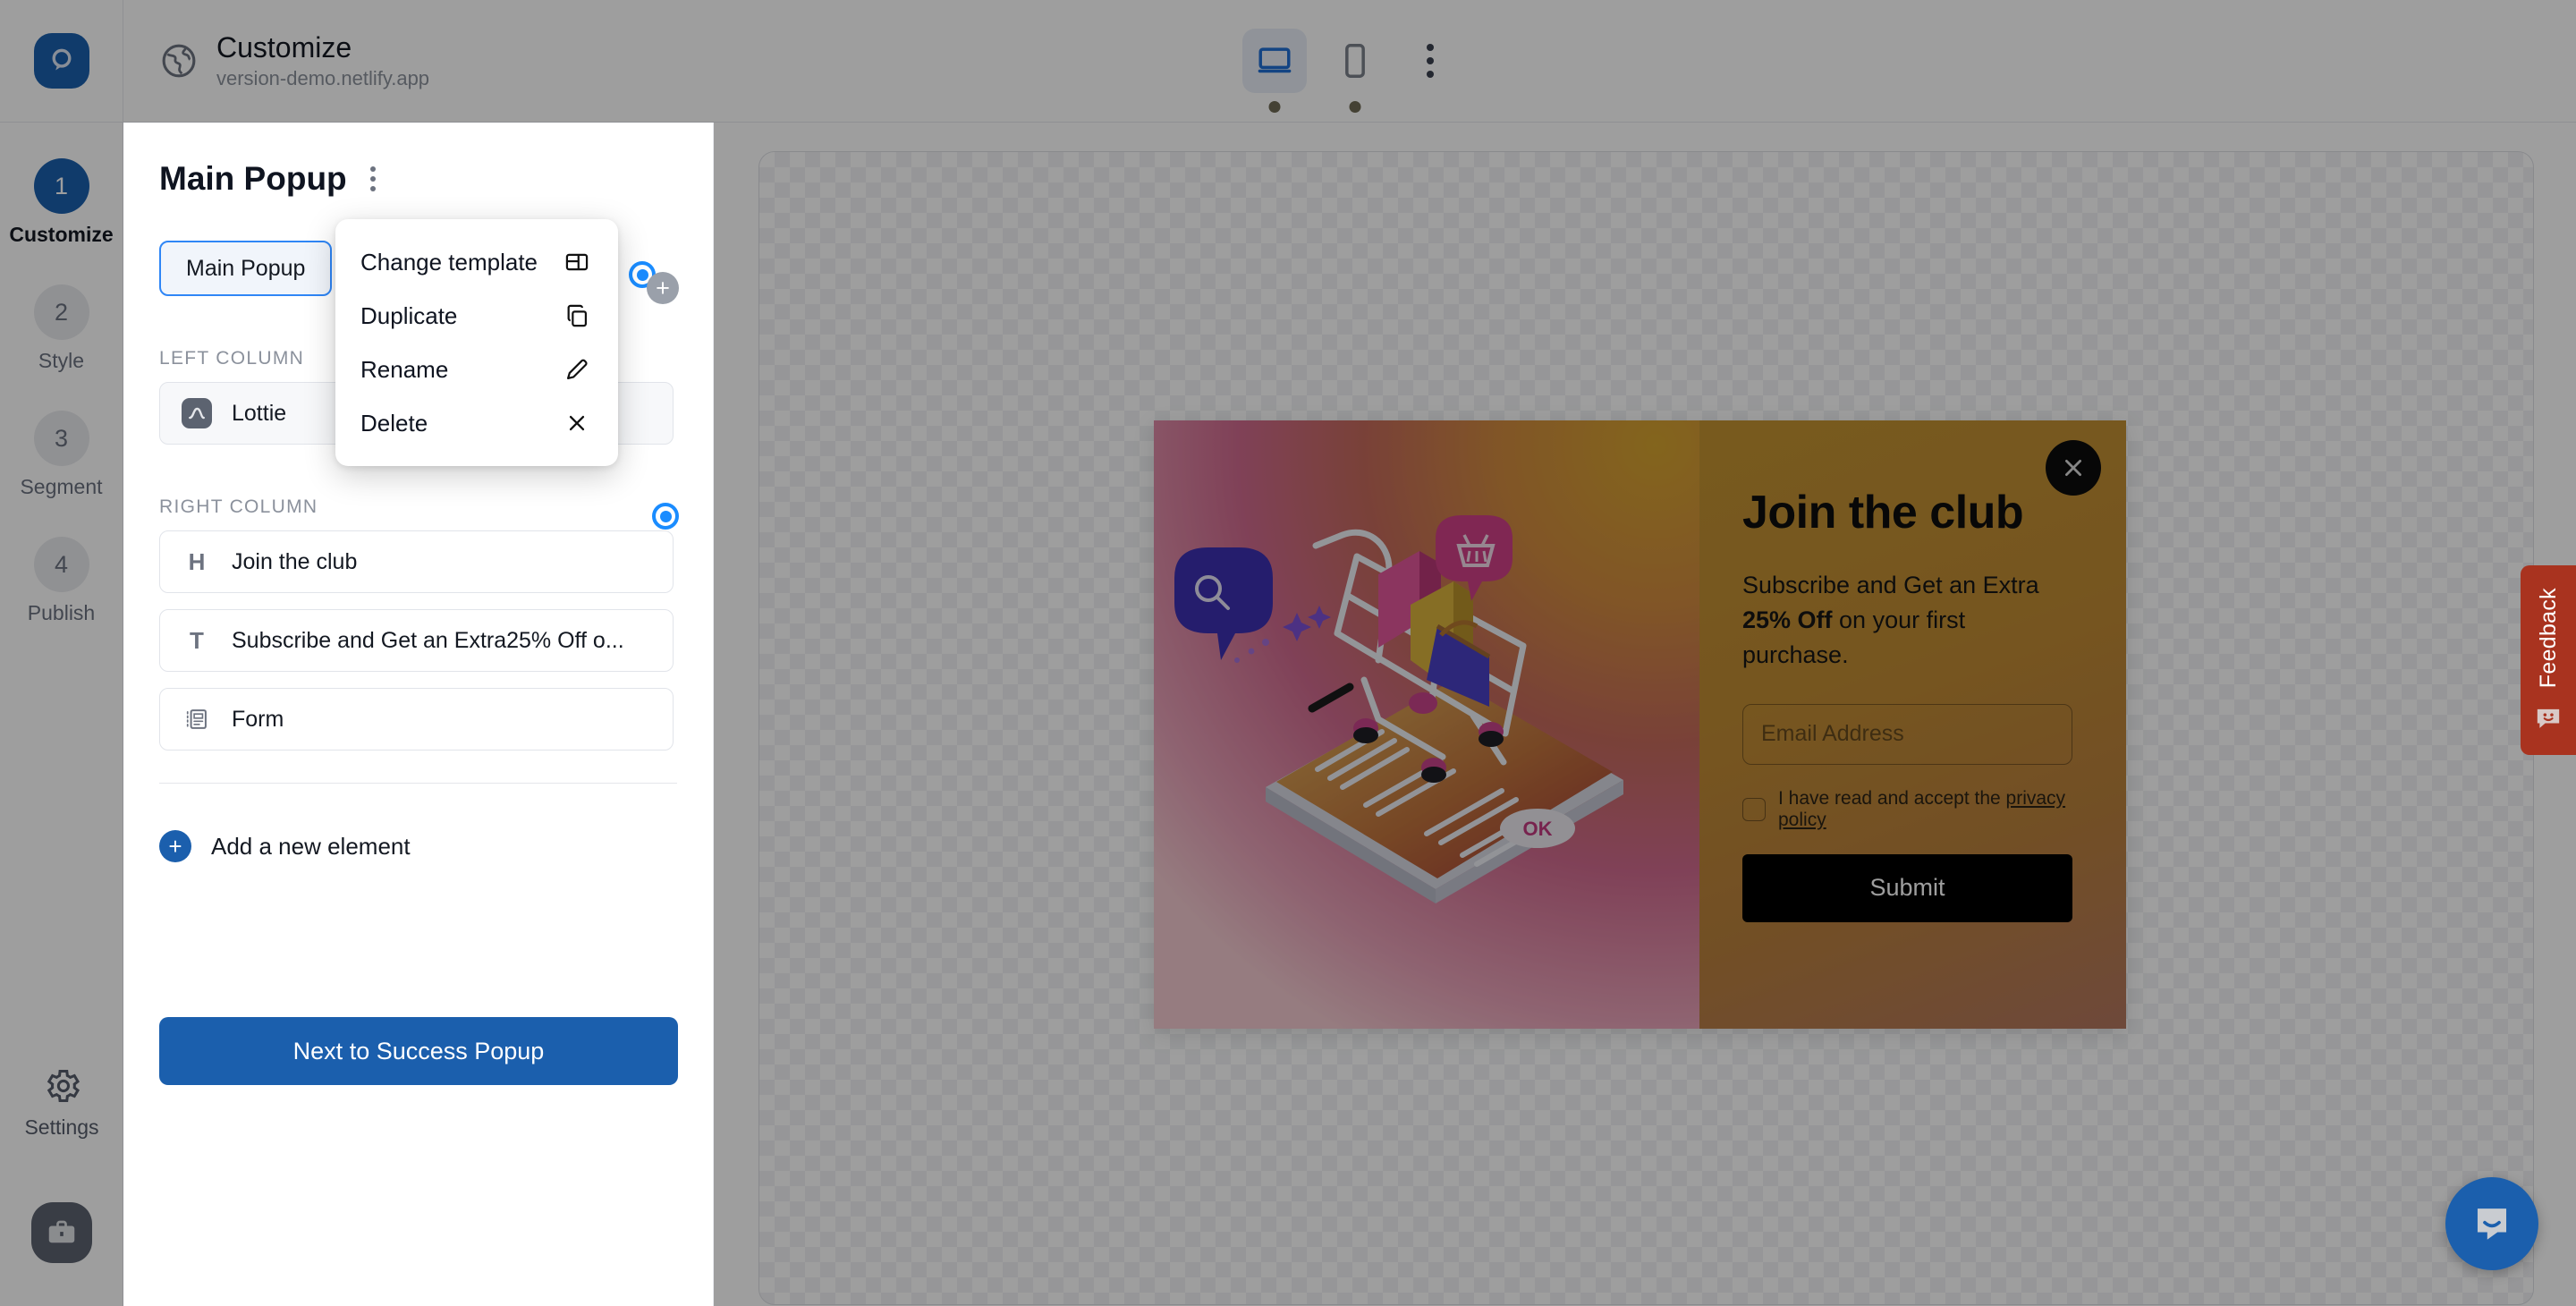 This screenshot has height=1306, width=2576. I want to click on step-label-segment: Segment, so click(61, 486).